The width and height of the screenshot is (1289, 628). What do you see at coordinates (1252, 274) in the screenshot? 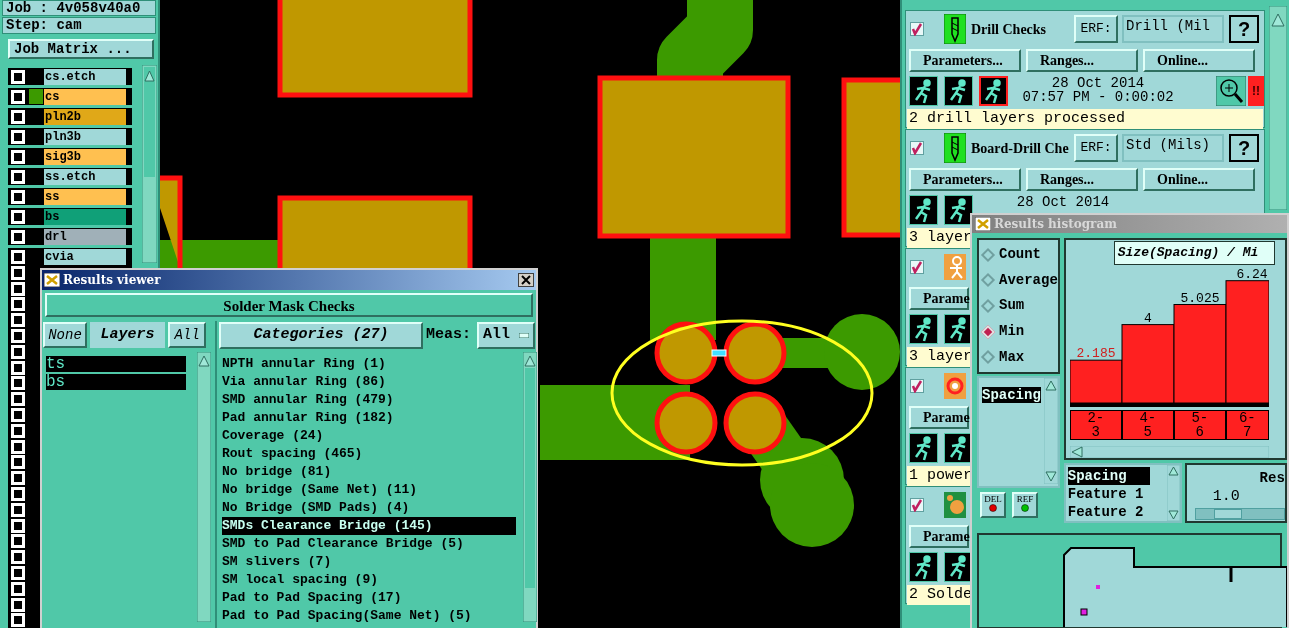
I see `bar-value-label: 6.24` at bounding box center [1252, 274].